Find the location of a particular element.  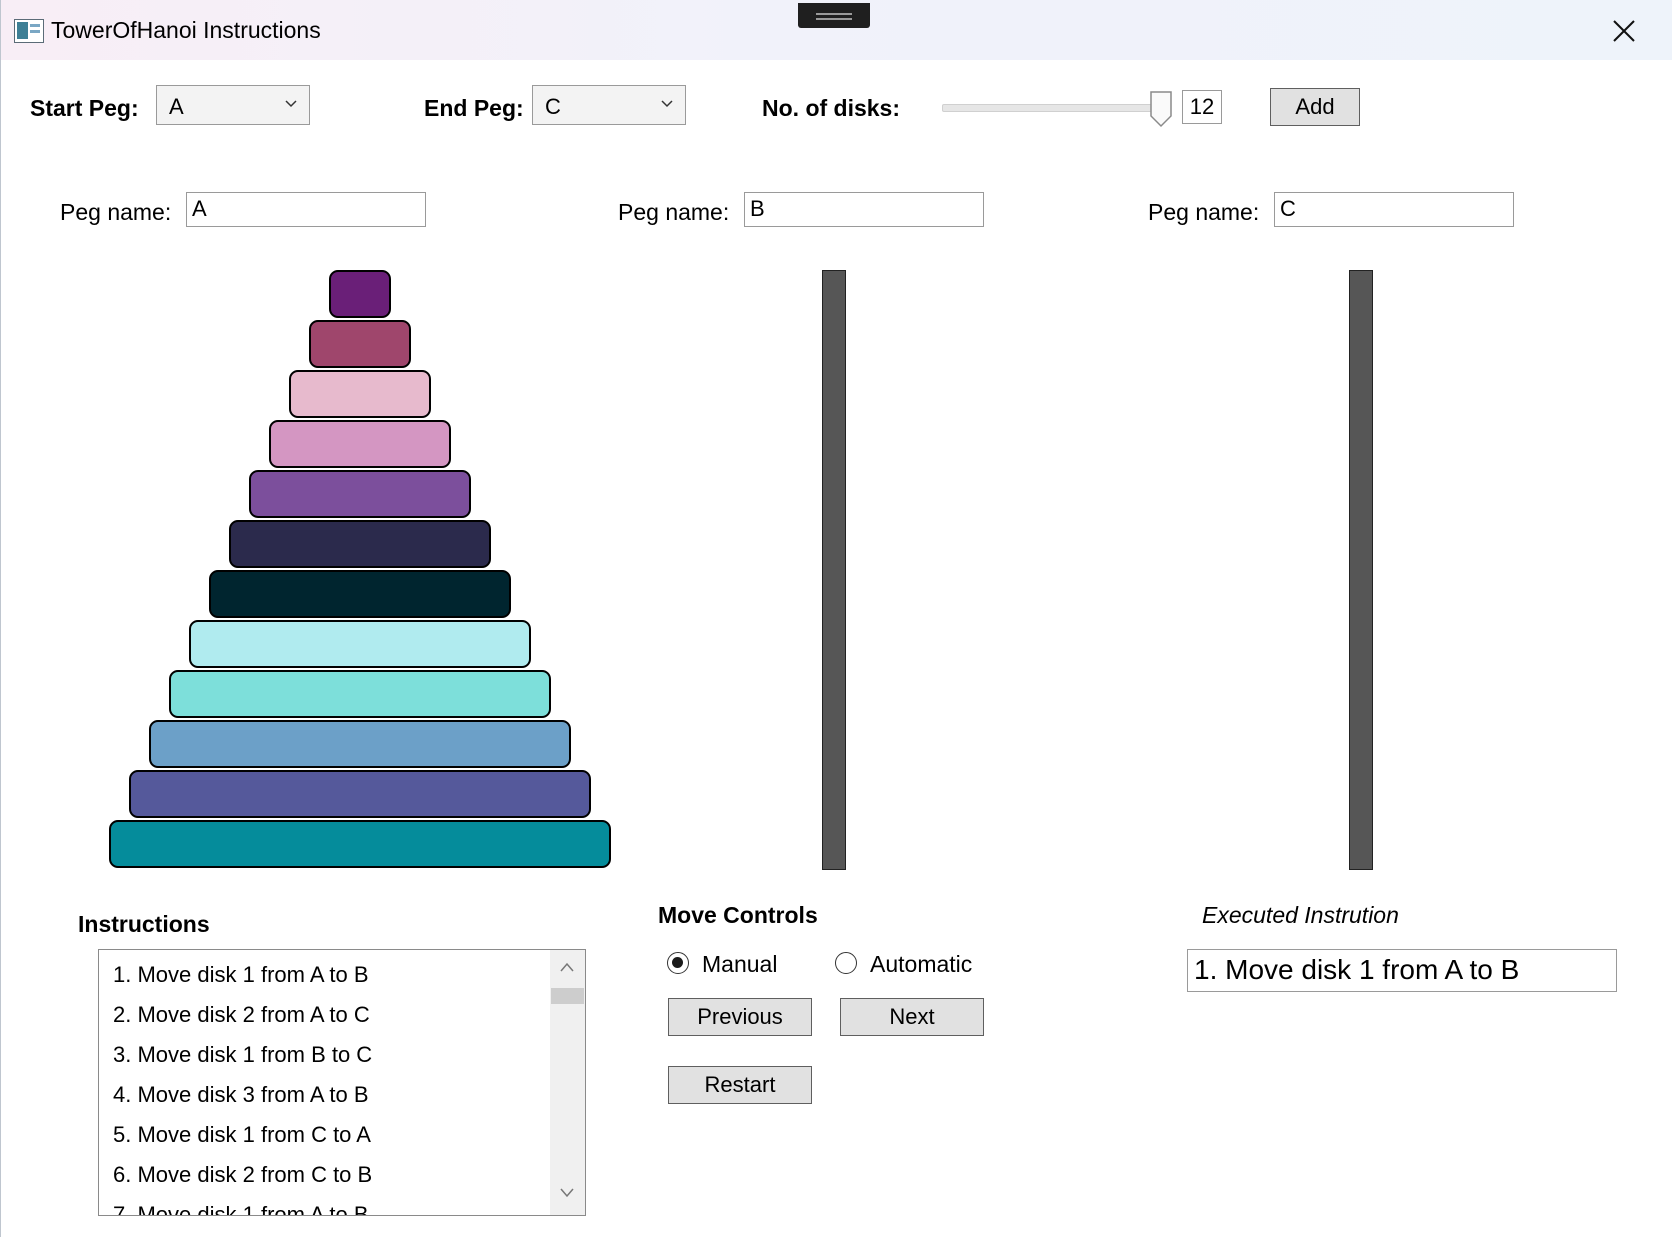

peg-a-name-input: A is located at coordinates (306, 209).